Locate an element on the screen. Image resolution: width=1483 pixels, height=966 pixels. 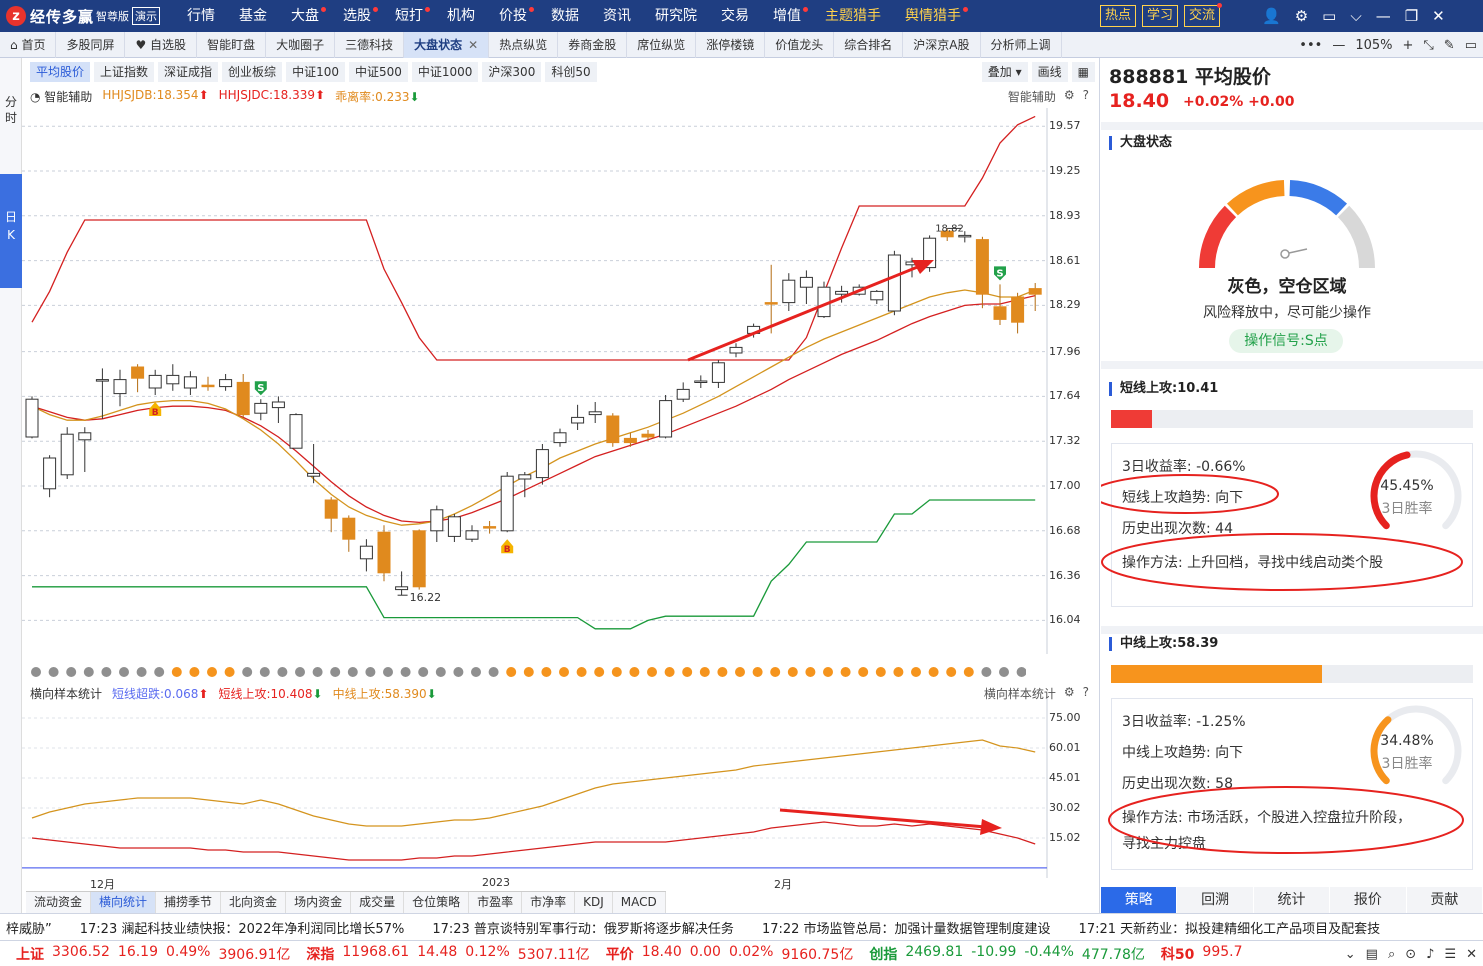
menu-item: 价投 is located at coordinates (513, 16).